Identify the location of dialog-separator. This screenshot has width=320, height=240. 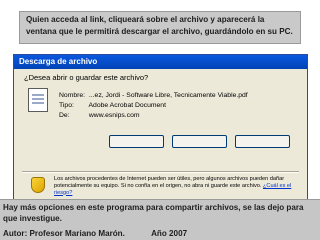
(160, 172).